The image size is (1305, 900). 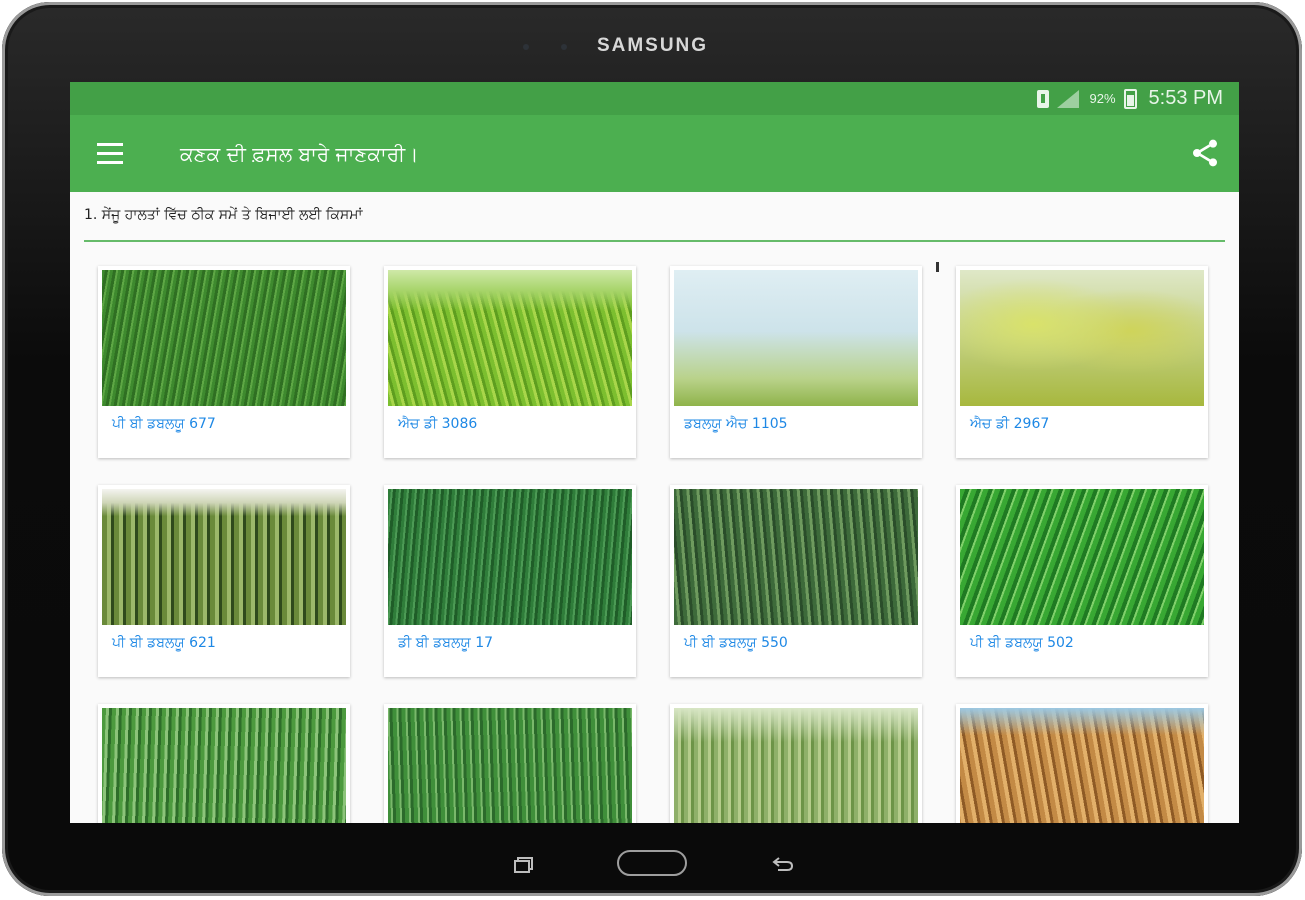 What do you see at coordinates (1130, 98) in the screenshot?
I see `battery-icon` at bounding box center [1130, 98].